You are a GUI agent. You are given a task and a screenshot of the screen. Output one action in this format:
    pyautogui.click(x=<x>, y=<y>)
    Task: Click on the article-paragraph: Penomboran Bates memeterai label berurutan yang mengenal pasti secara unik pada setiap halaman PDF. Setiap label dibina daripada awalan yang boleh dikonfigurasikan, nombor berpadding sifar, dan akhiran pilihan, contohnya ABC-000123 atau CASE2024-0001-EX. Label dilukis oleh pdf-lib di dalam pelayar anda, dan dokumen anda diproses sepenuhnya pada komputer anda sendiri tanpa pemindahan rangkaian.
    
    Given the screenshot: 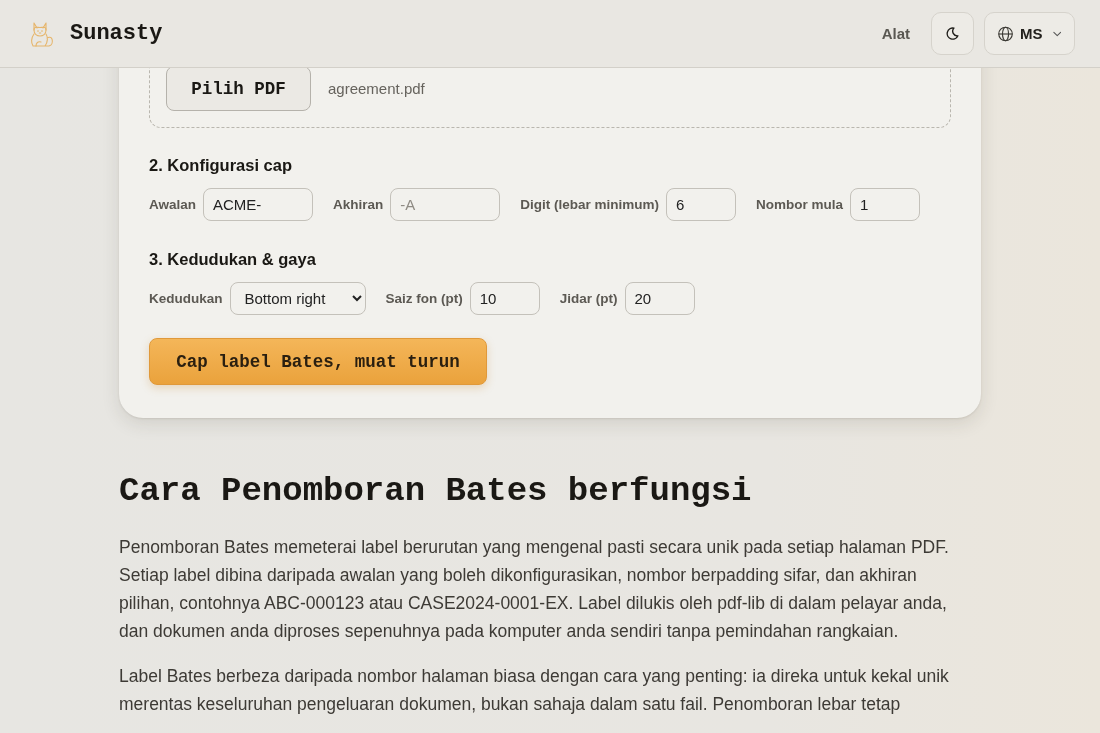 What is the action you would take?
    pyautogui.click(x=534, y=589)
    